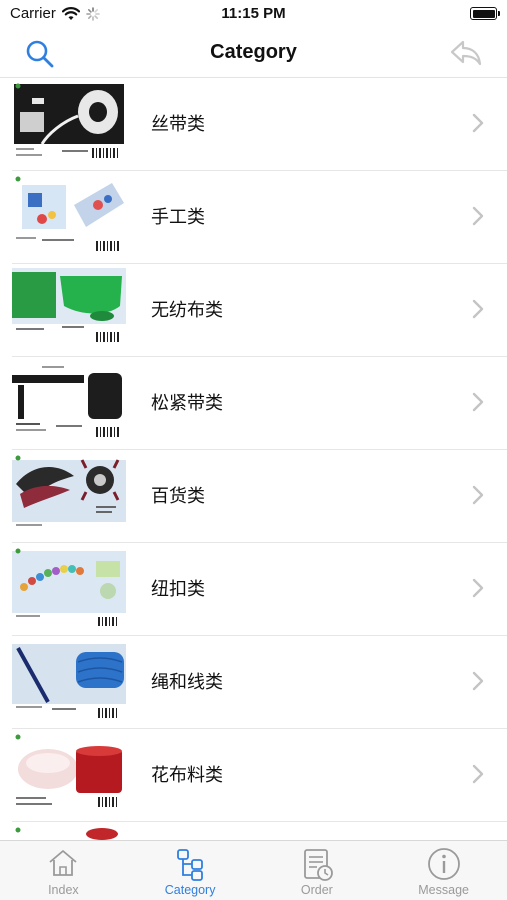  What do you see at coordinates (63, 890) in the screenshot?
I see `tab-label: Index` at bounding box center [63, 890].